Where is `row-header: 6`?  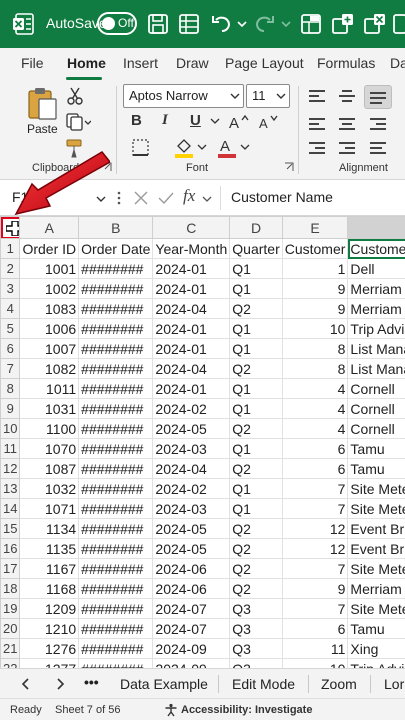
row-header: 6 is located at coordinates (10, 348).